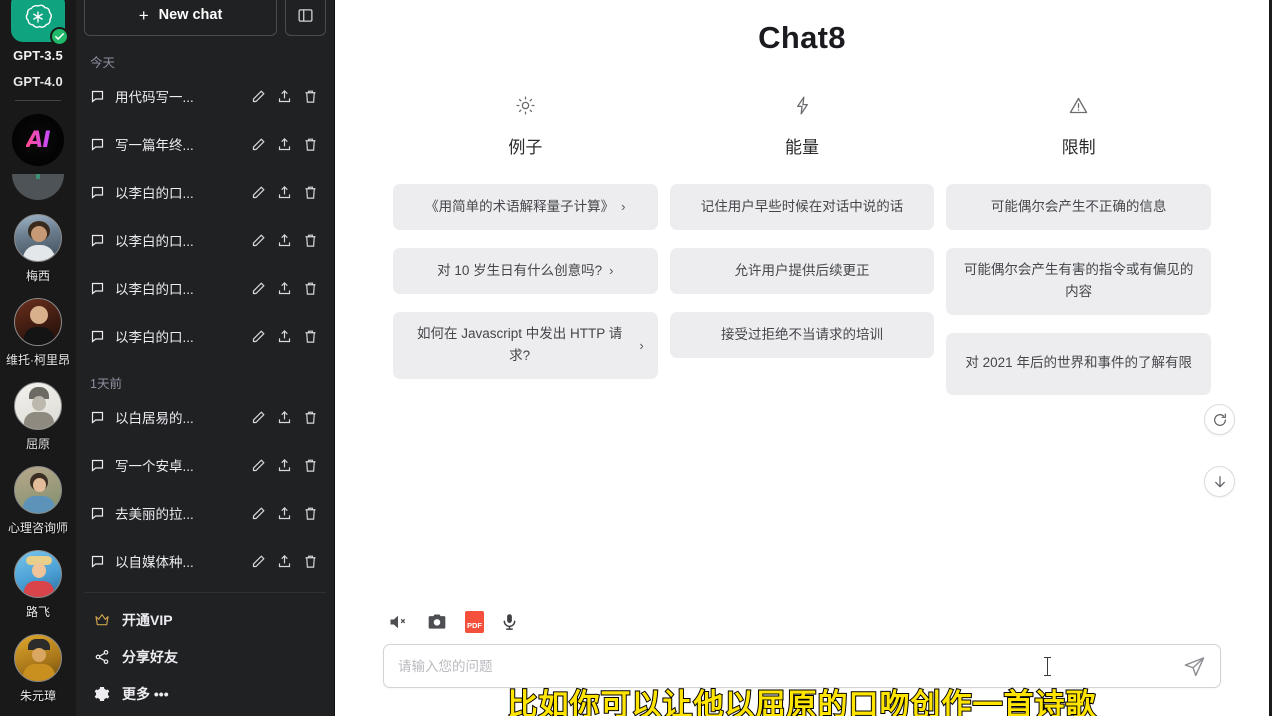 This screenshot has width=1272, height=716. Describe the element at coordinates (525, 345) in the screenshot. I see `example-card: 如何在 Javascript 中发出 HTTP 请求? ›` at that location.